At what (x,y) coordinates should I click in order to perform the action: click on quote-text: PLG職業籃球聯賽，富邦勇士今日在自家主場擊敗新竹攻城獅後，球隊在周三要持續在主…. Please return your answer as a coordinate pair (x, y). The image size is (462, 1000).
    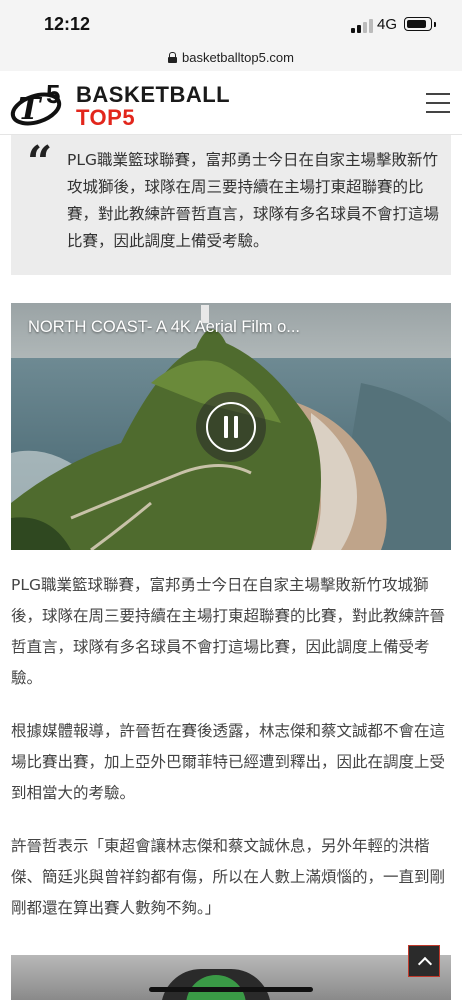
    Looking at the image, I should click on (253, 200).